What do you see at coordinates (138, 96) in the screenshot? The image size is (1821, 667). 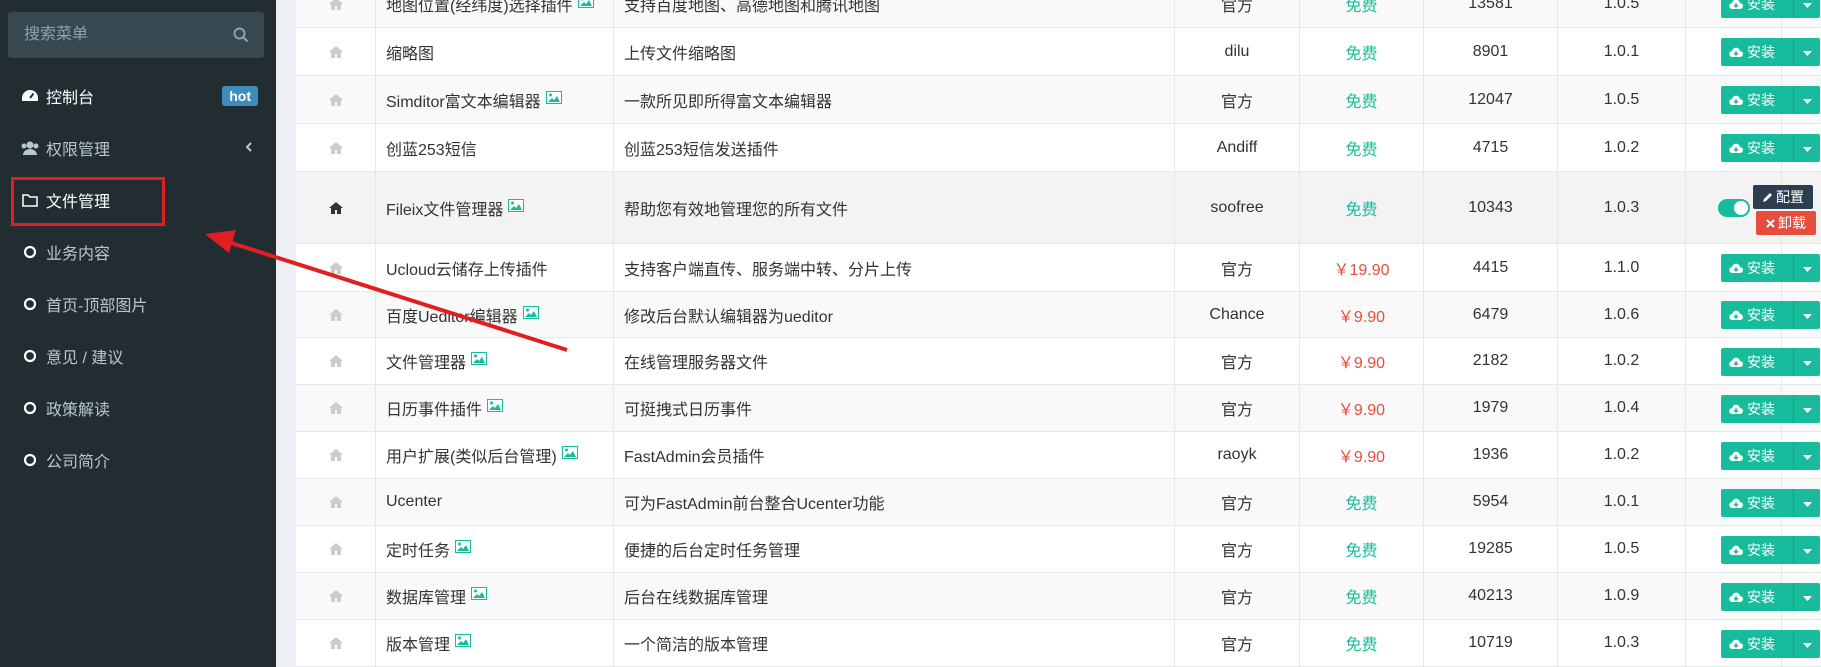 I see `sidebar-item-dashboard: 控制台 hot` at bounding box center [138, 96].